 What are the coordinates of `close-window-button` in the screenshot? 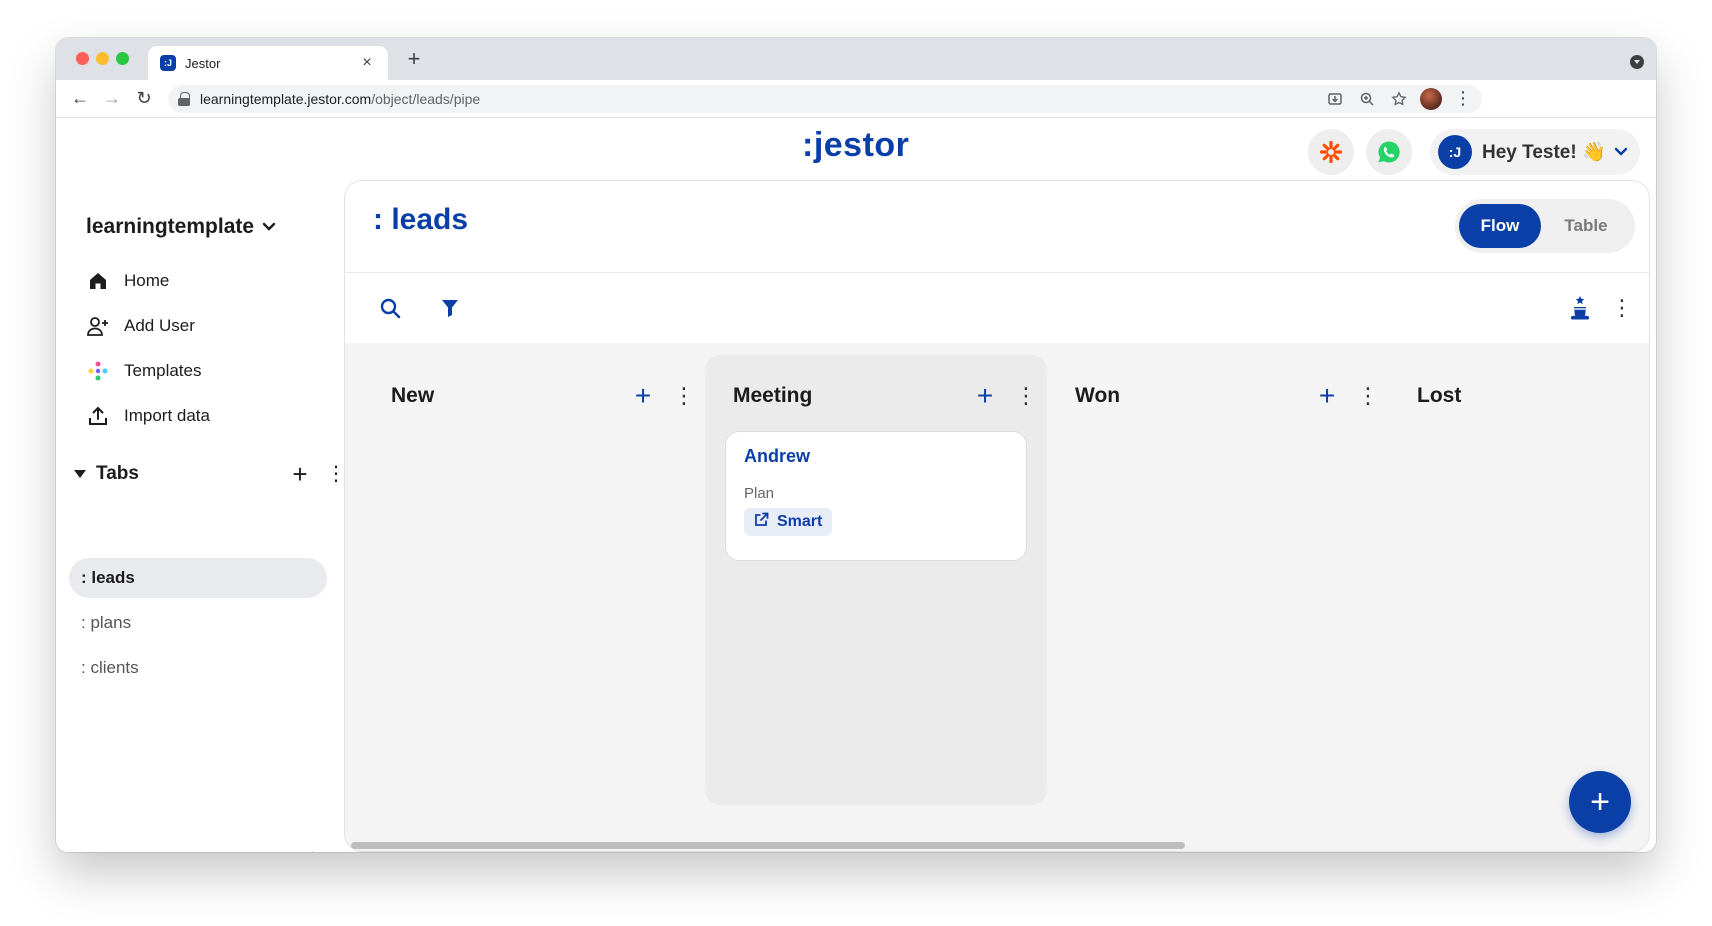 It's located at (82, 58).